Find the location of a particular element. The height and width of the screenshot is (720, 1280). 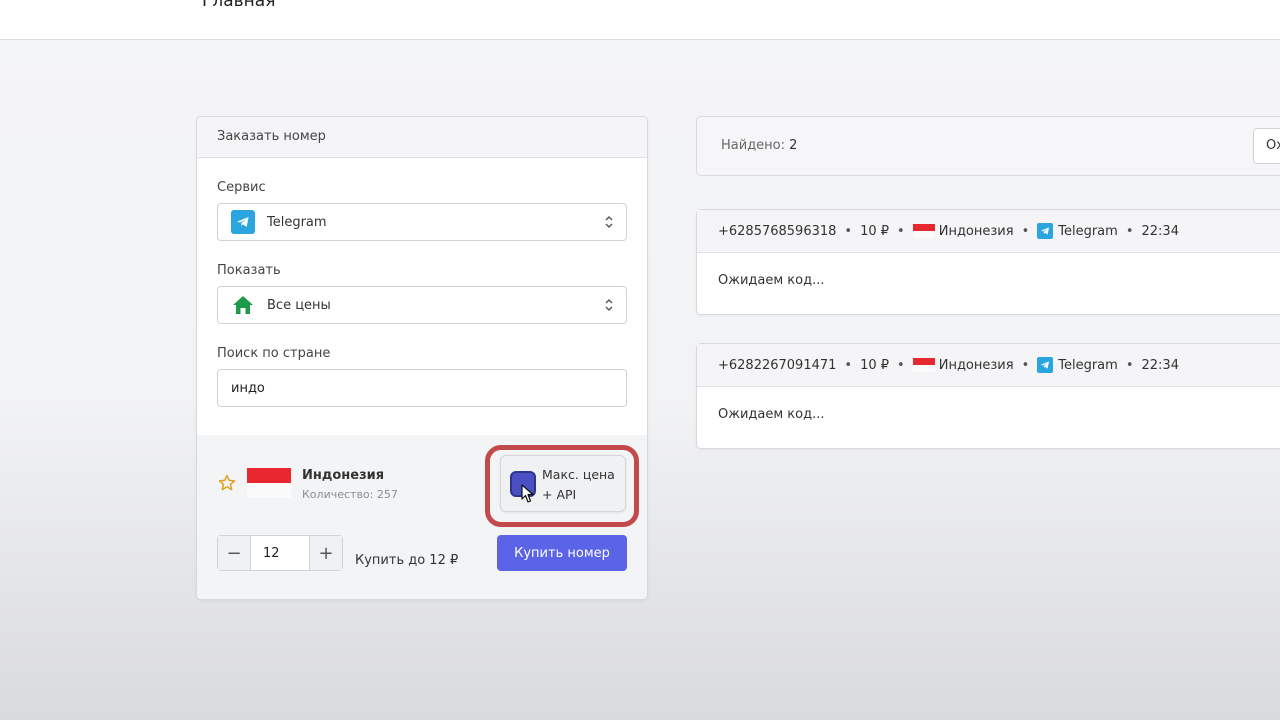

buy-number-button: Купить номер is located at coordinates (562, 553).